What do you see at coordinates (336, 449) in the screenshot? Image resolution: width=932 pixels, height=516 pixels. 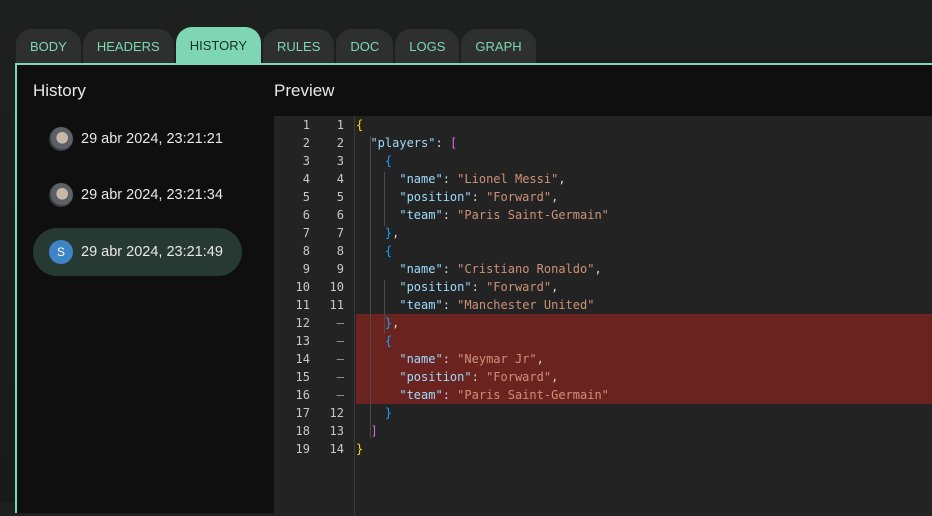 I see `line-number-modified: 14` at bounding box center [336, 449].